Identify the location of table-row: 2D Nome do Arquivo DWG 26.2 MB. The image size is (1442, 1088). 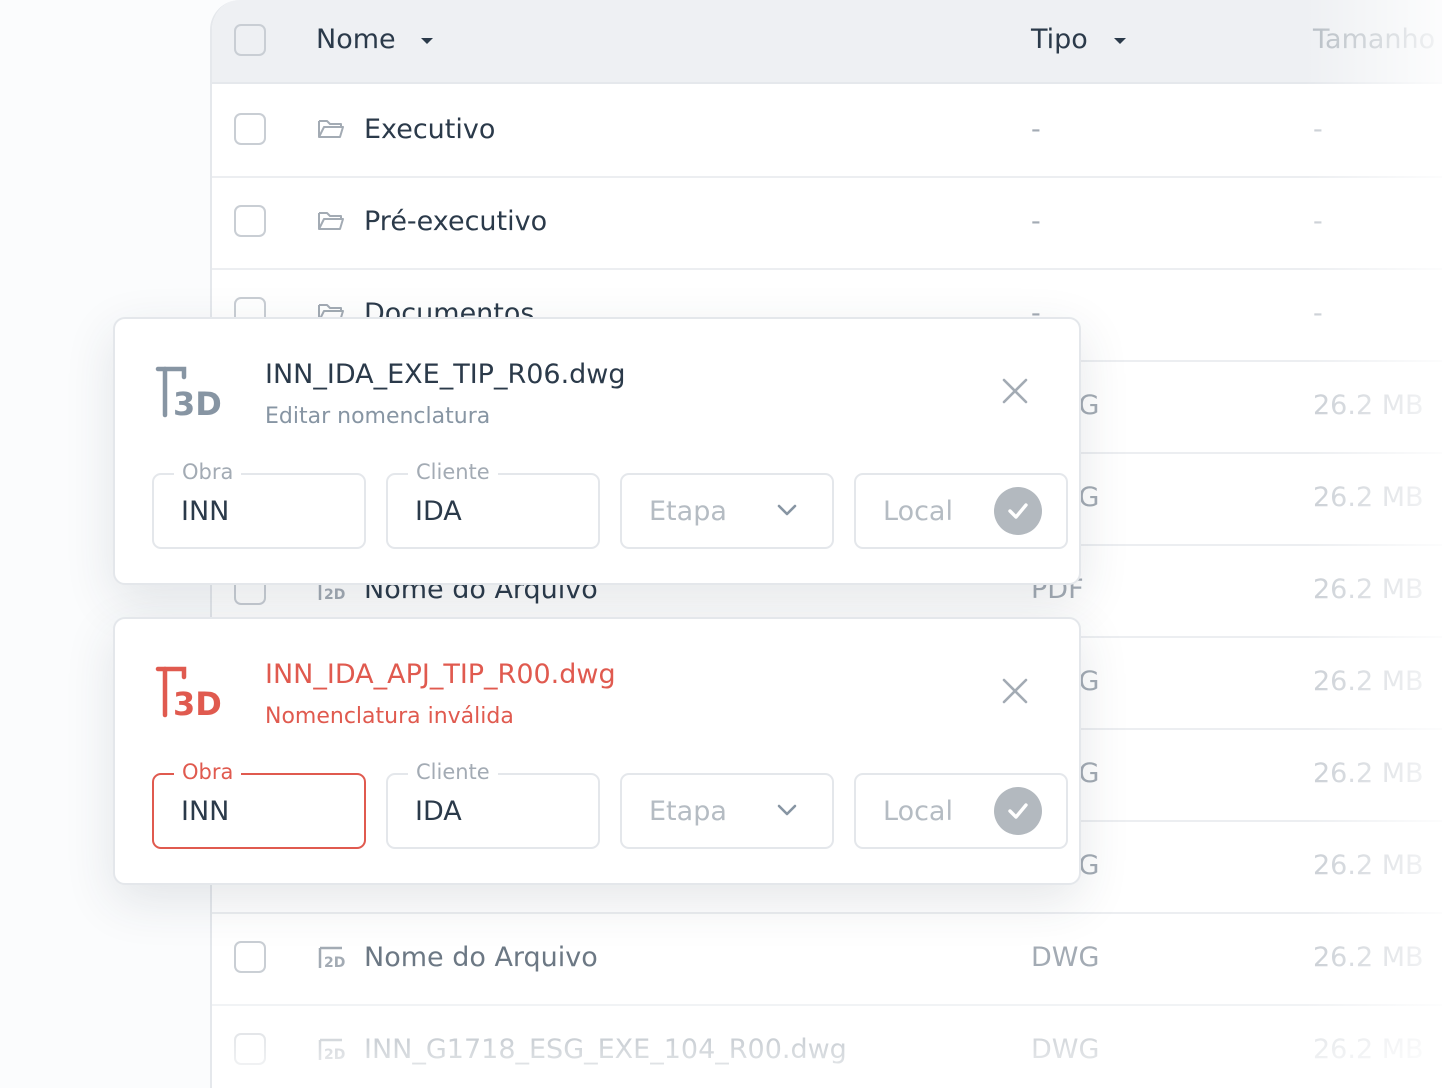
(827, 959).